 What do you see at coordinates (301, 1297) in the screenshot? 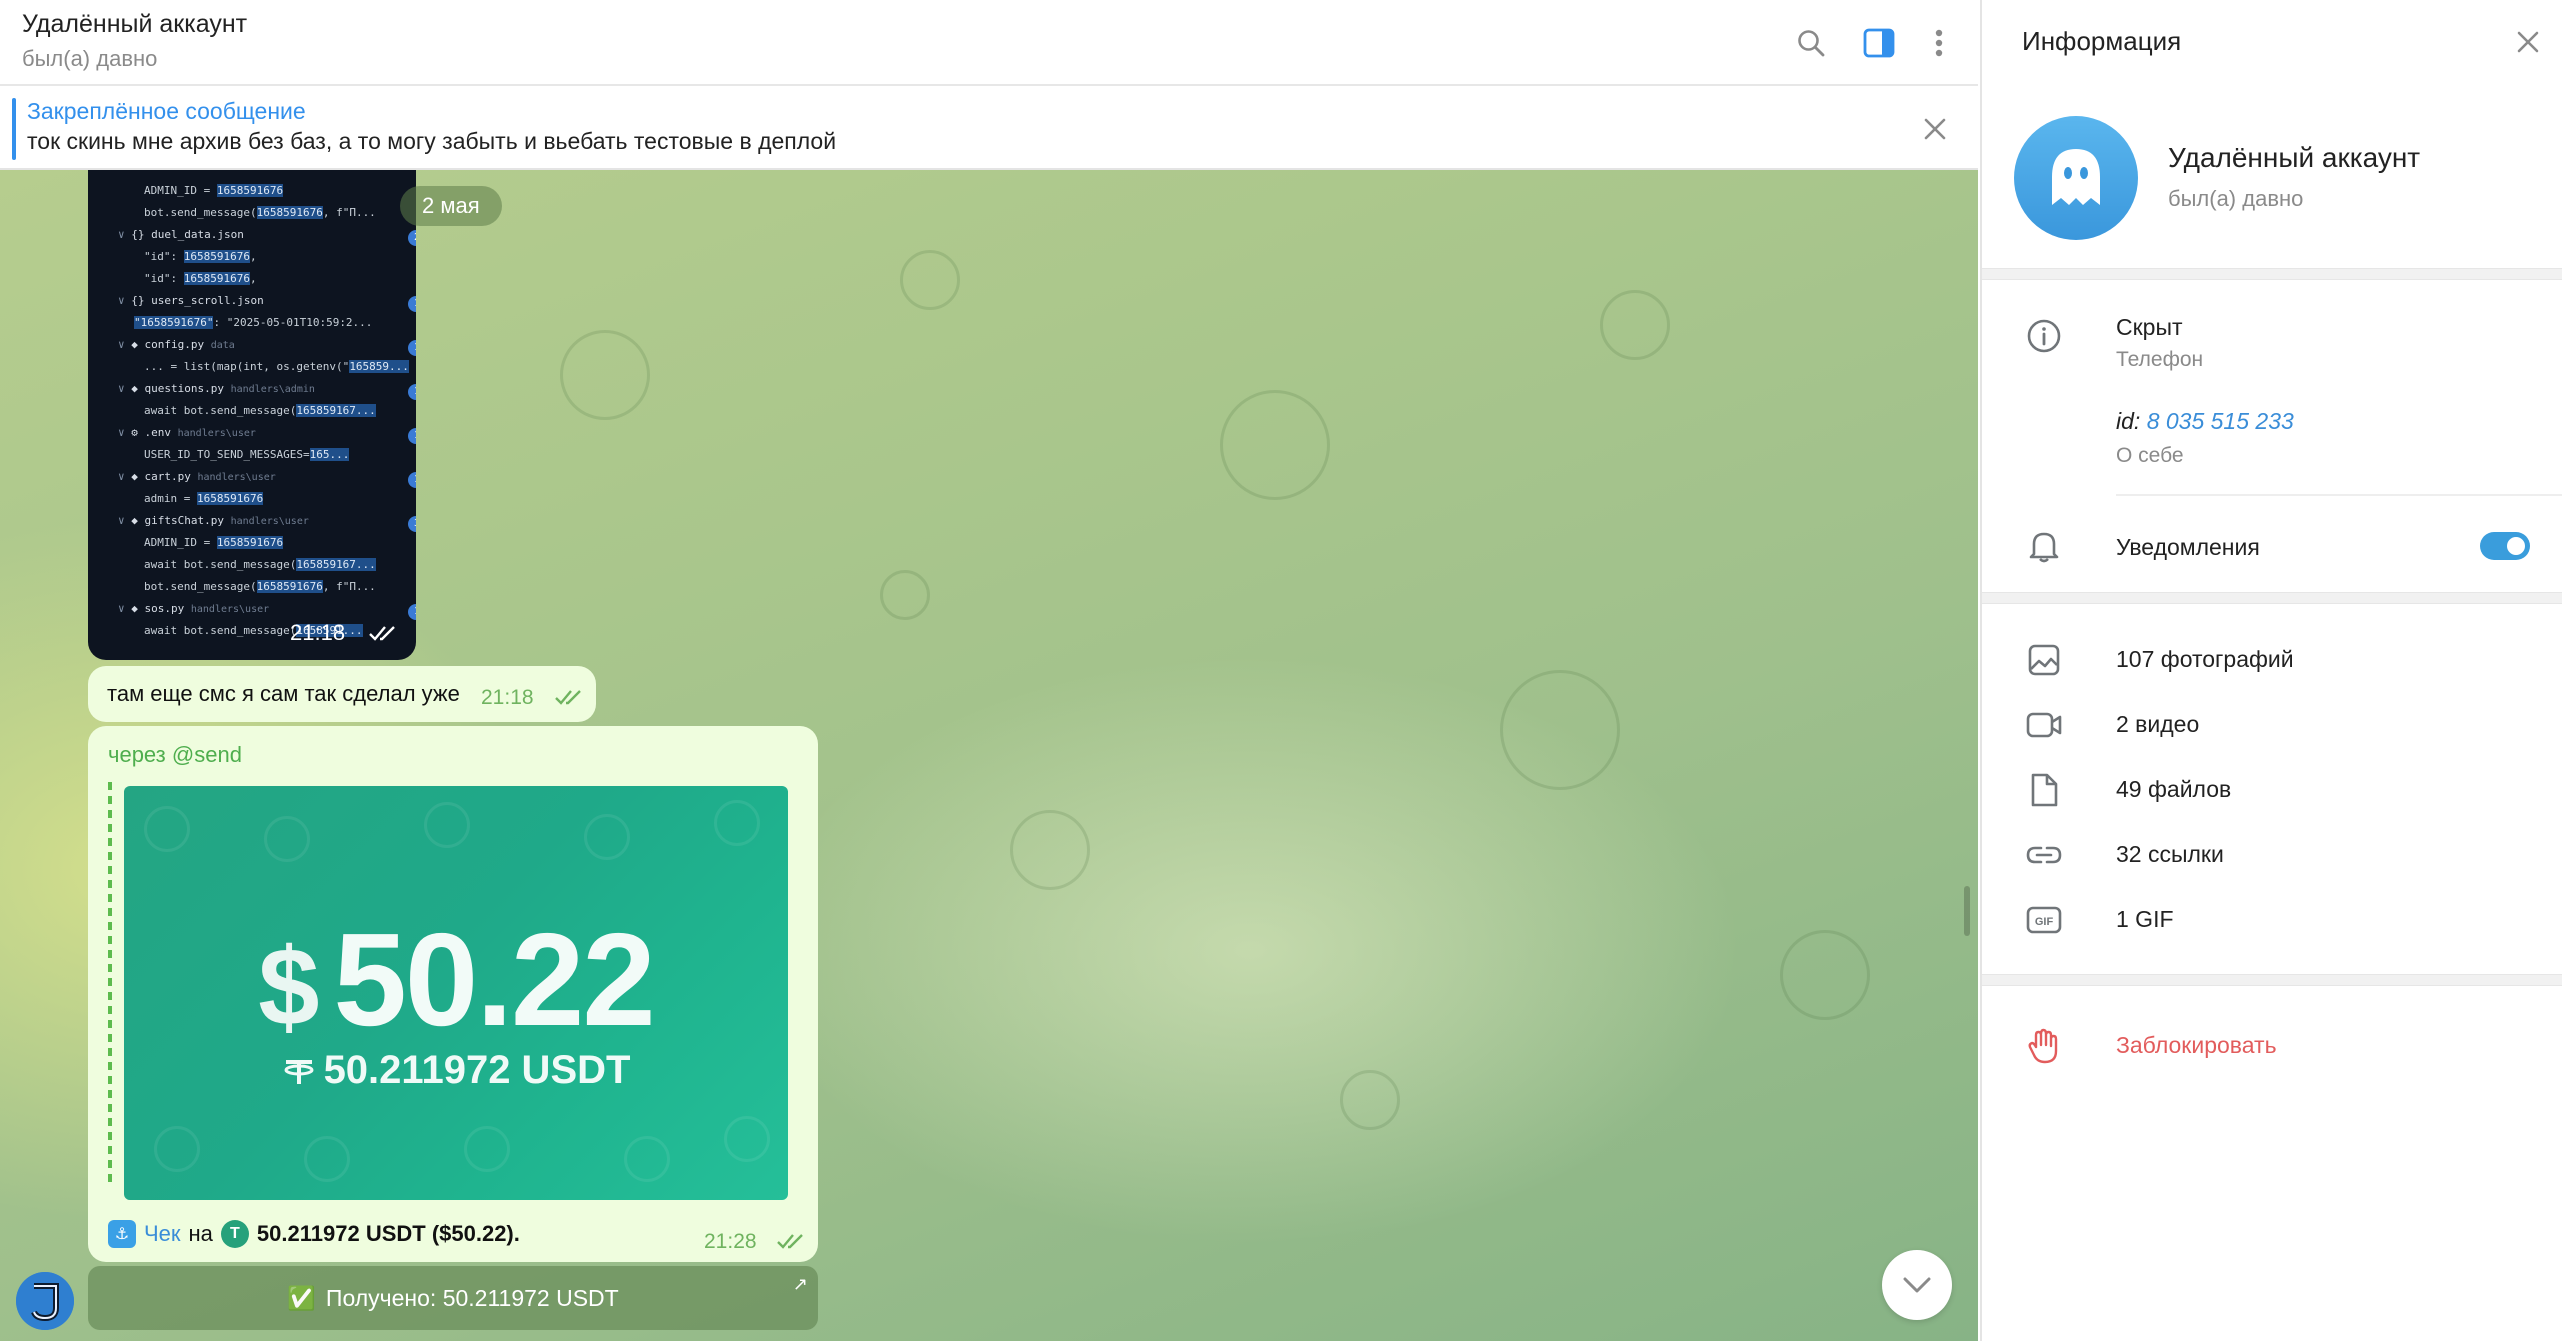
I see `check-mark-emoji: ✅` at bounding box center [301, 1297].